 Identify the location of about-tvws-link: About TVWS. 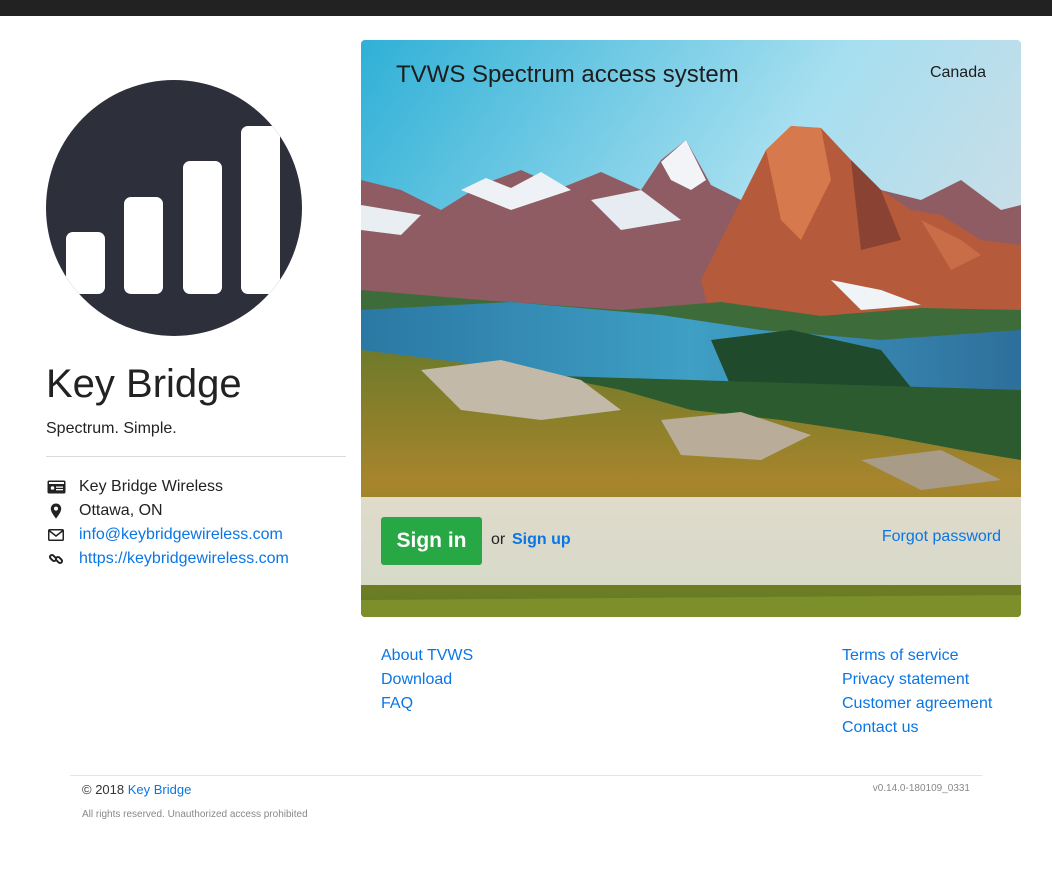
(427, 656).